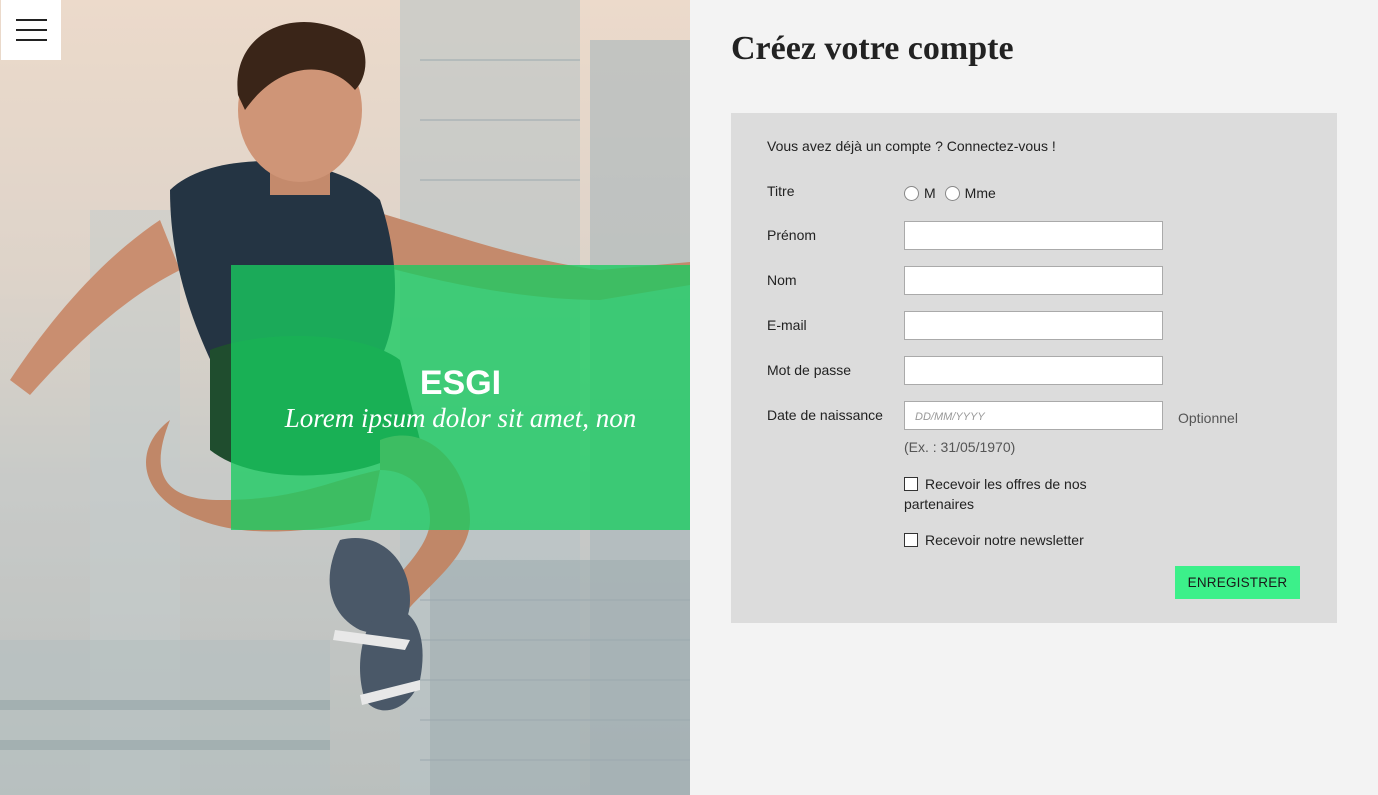 This screenshot has width=1378, height=795. I want to click on offers-option: Recevoir les offres de nos partenaires, so click(1019, 494).